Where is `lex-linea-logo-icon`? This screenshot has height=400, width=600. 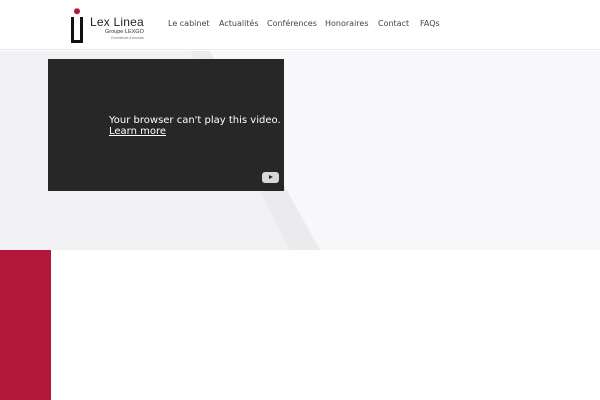 lex-linea-logo-icon is located at coordinates (77, 25).